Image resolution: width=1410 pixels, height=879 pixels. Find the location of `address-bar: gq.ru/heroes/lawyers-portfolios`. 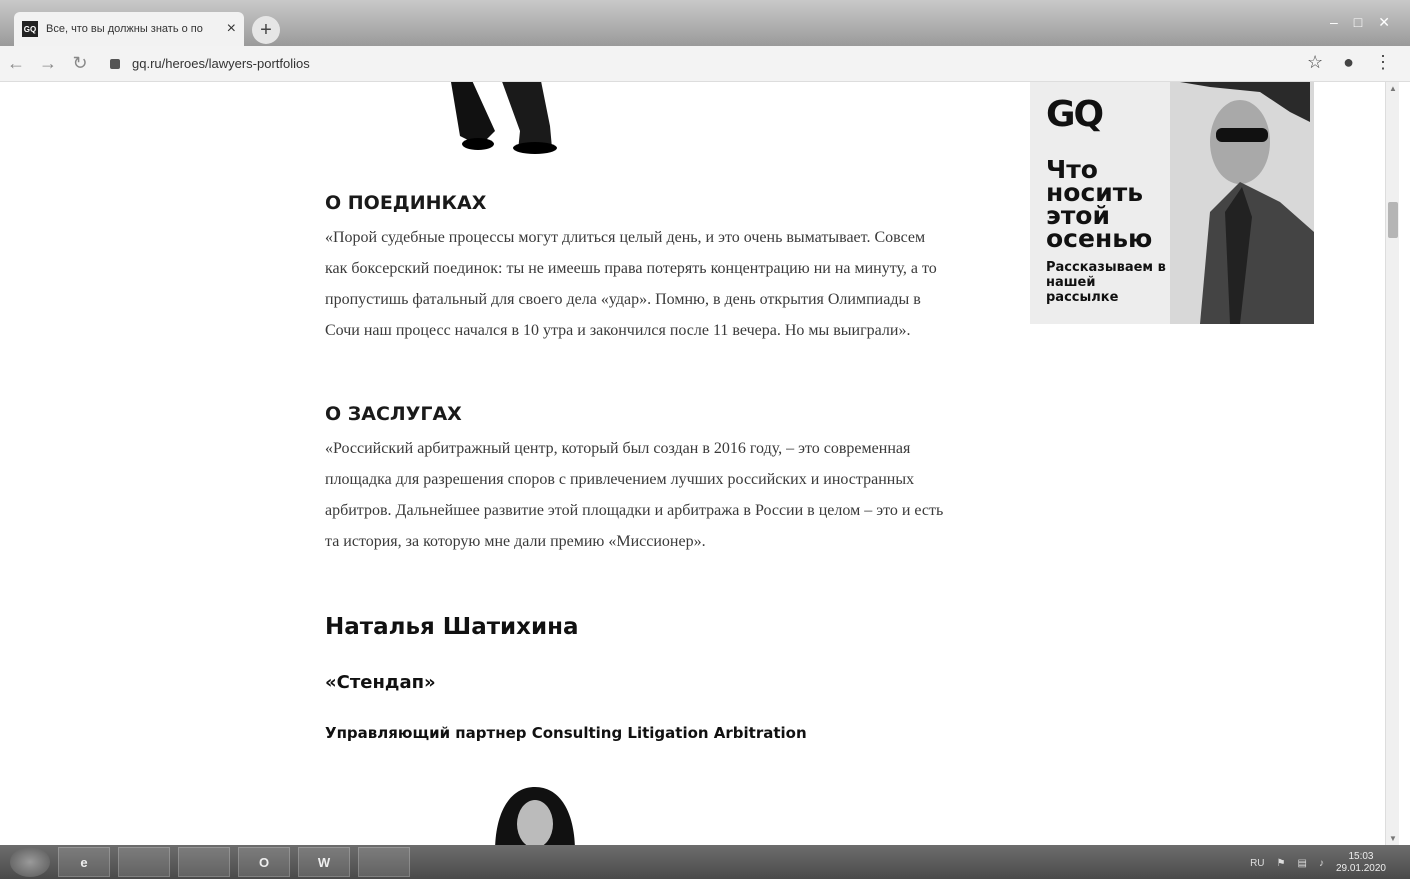

address-bar: gq.ru/heroes/lawyers-portfolios is located at coordinates (210, 63).